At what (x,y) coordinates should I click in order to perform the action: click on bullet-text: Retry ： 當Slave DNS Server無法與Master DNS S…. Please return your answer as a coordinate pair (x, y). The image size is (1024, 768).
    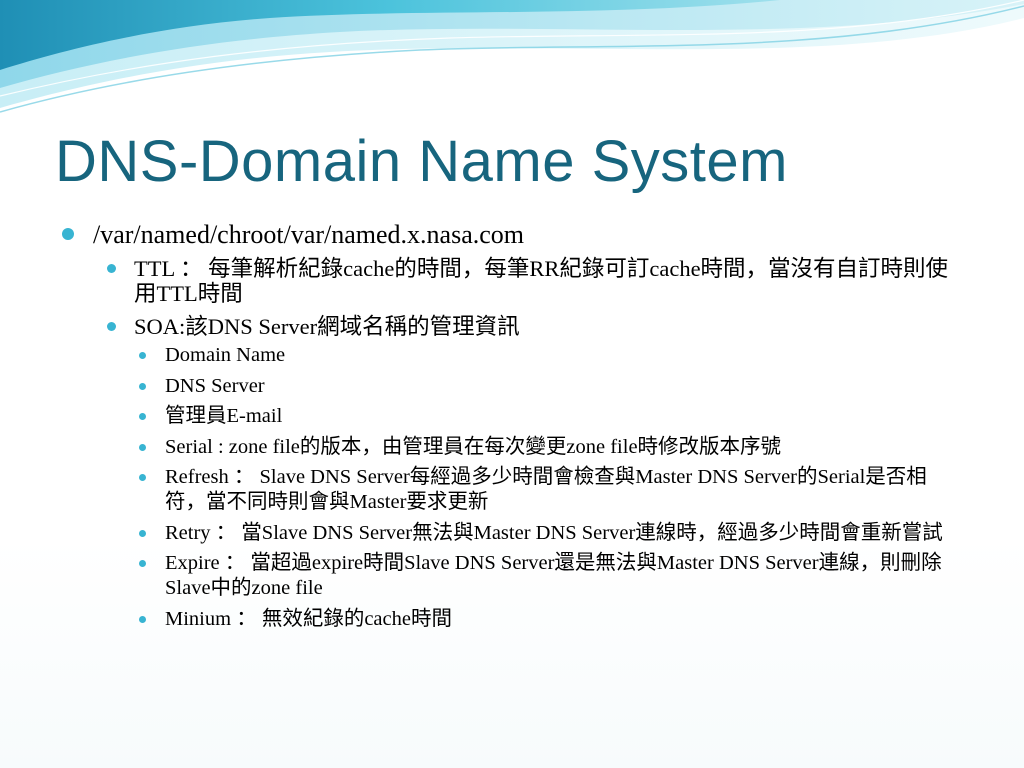
    Looking at the image, I should click on (554, 532).